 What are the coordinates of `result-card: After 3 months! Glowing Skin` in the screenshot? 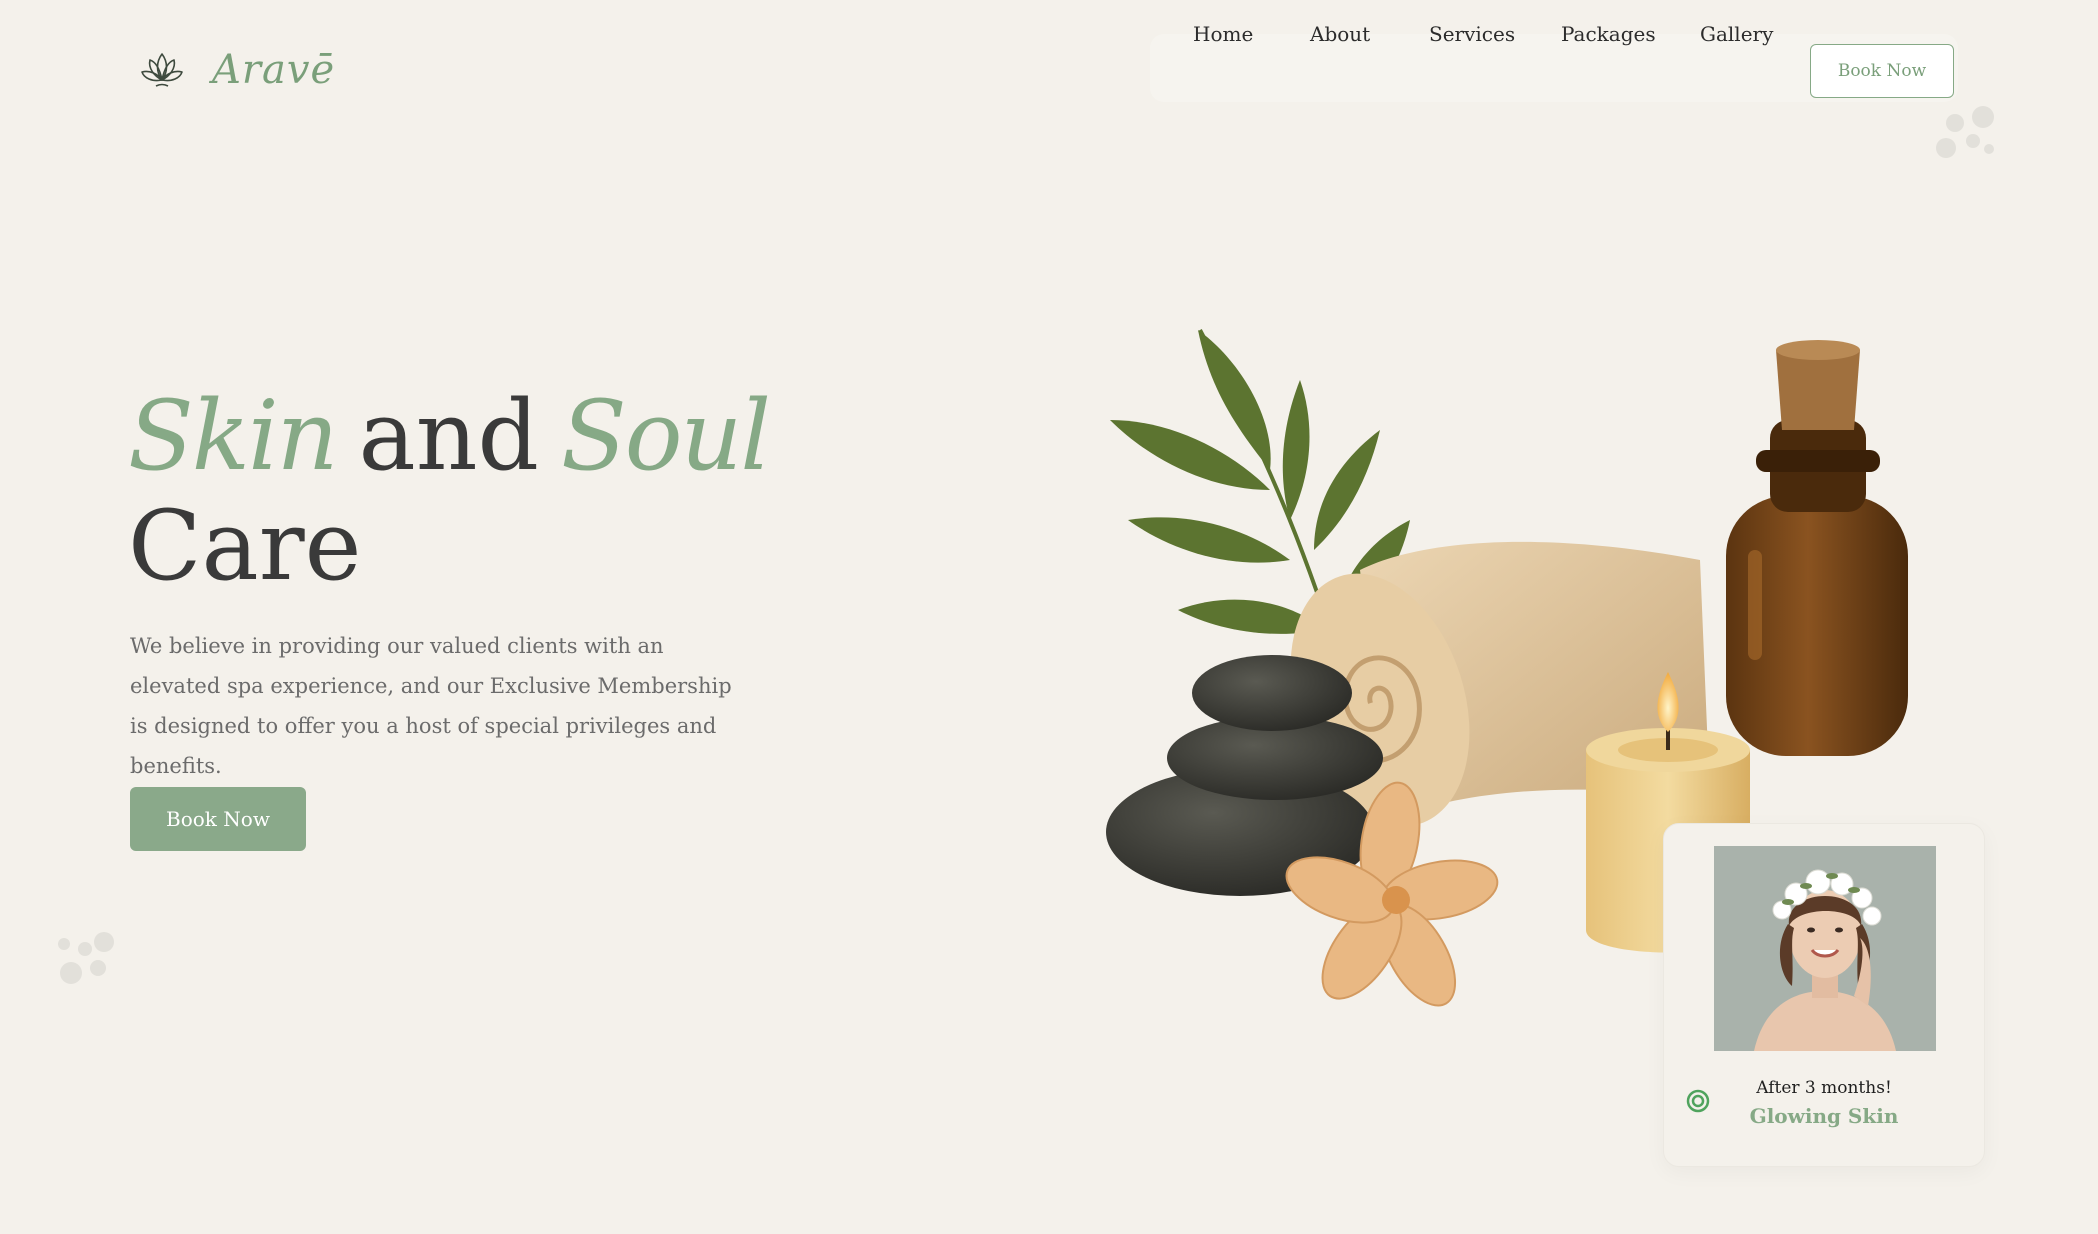 It's located at (1824, 995).